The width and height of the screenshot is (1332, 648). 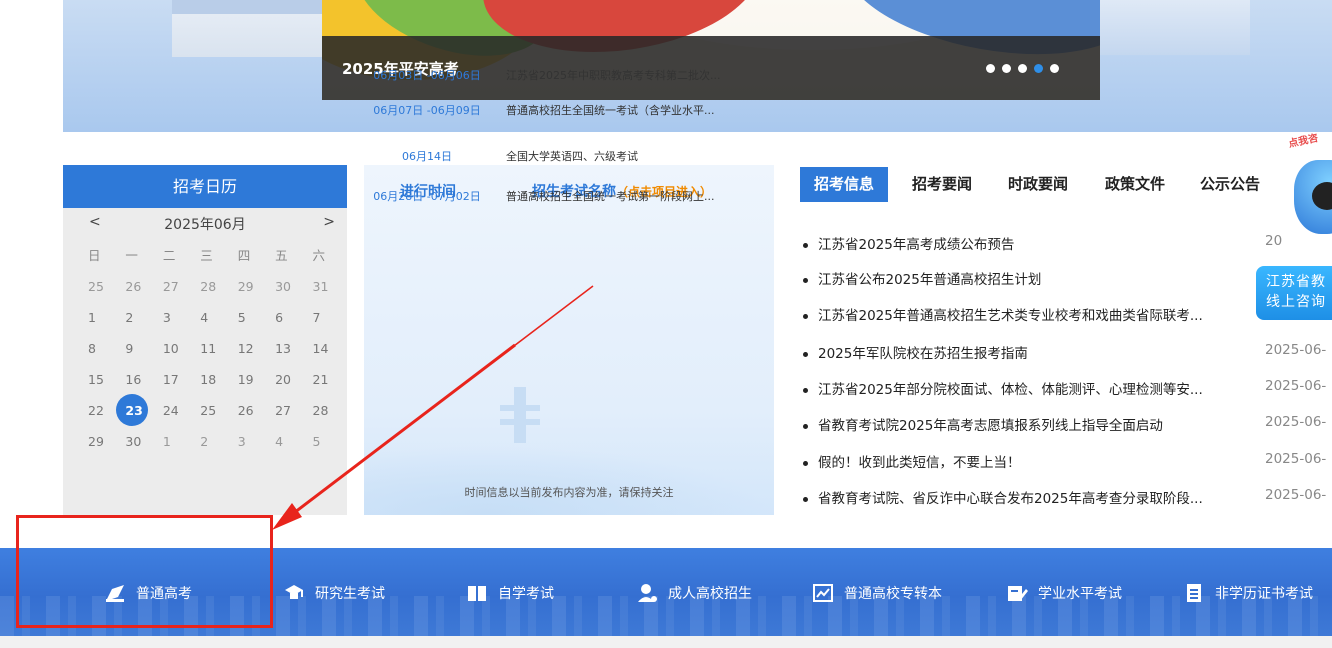 I want to click on news-tab: 招考信息, so click(x=844, y=184).